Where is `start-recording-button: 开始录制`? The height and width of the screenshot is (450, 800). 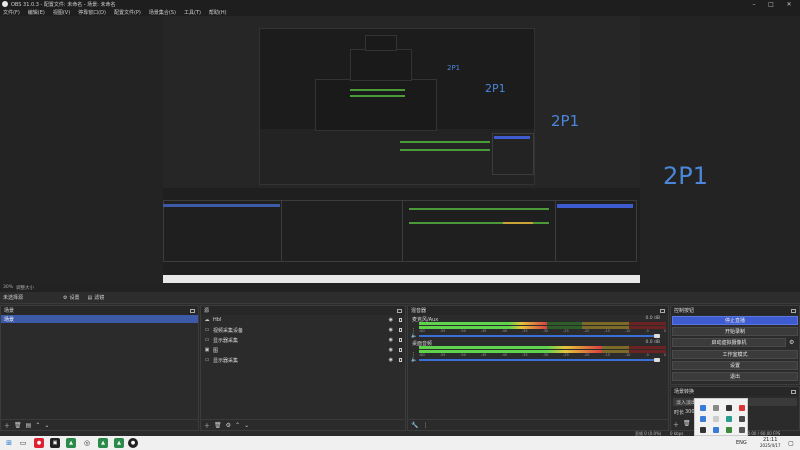
start-recording-button: 开始录制 is located at coordinates (735, 331).